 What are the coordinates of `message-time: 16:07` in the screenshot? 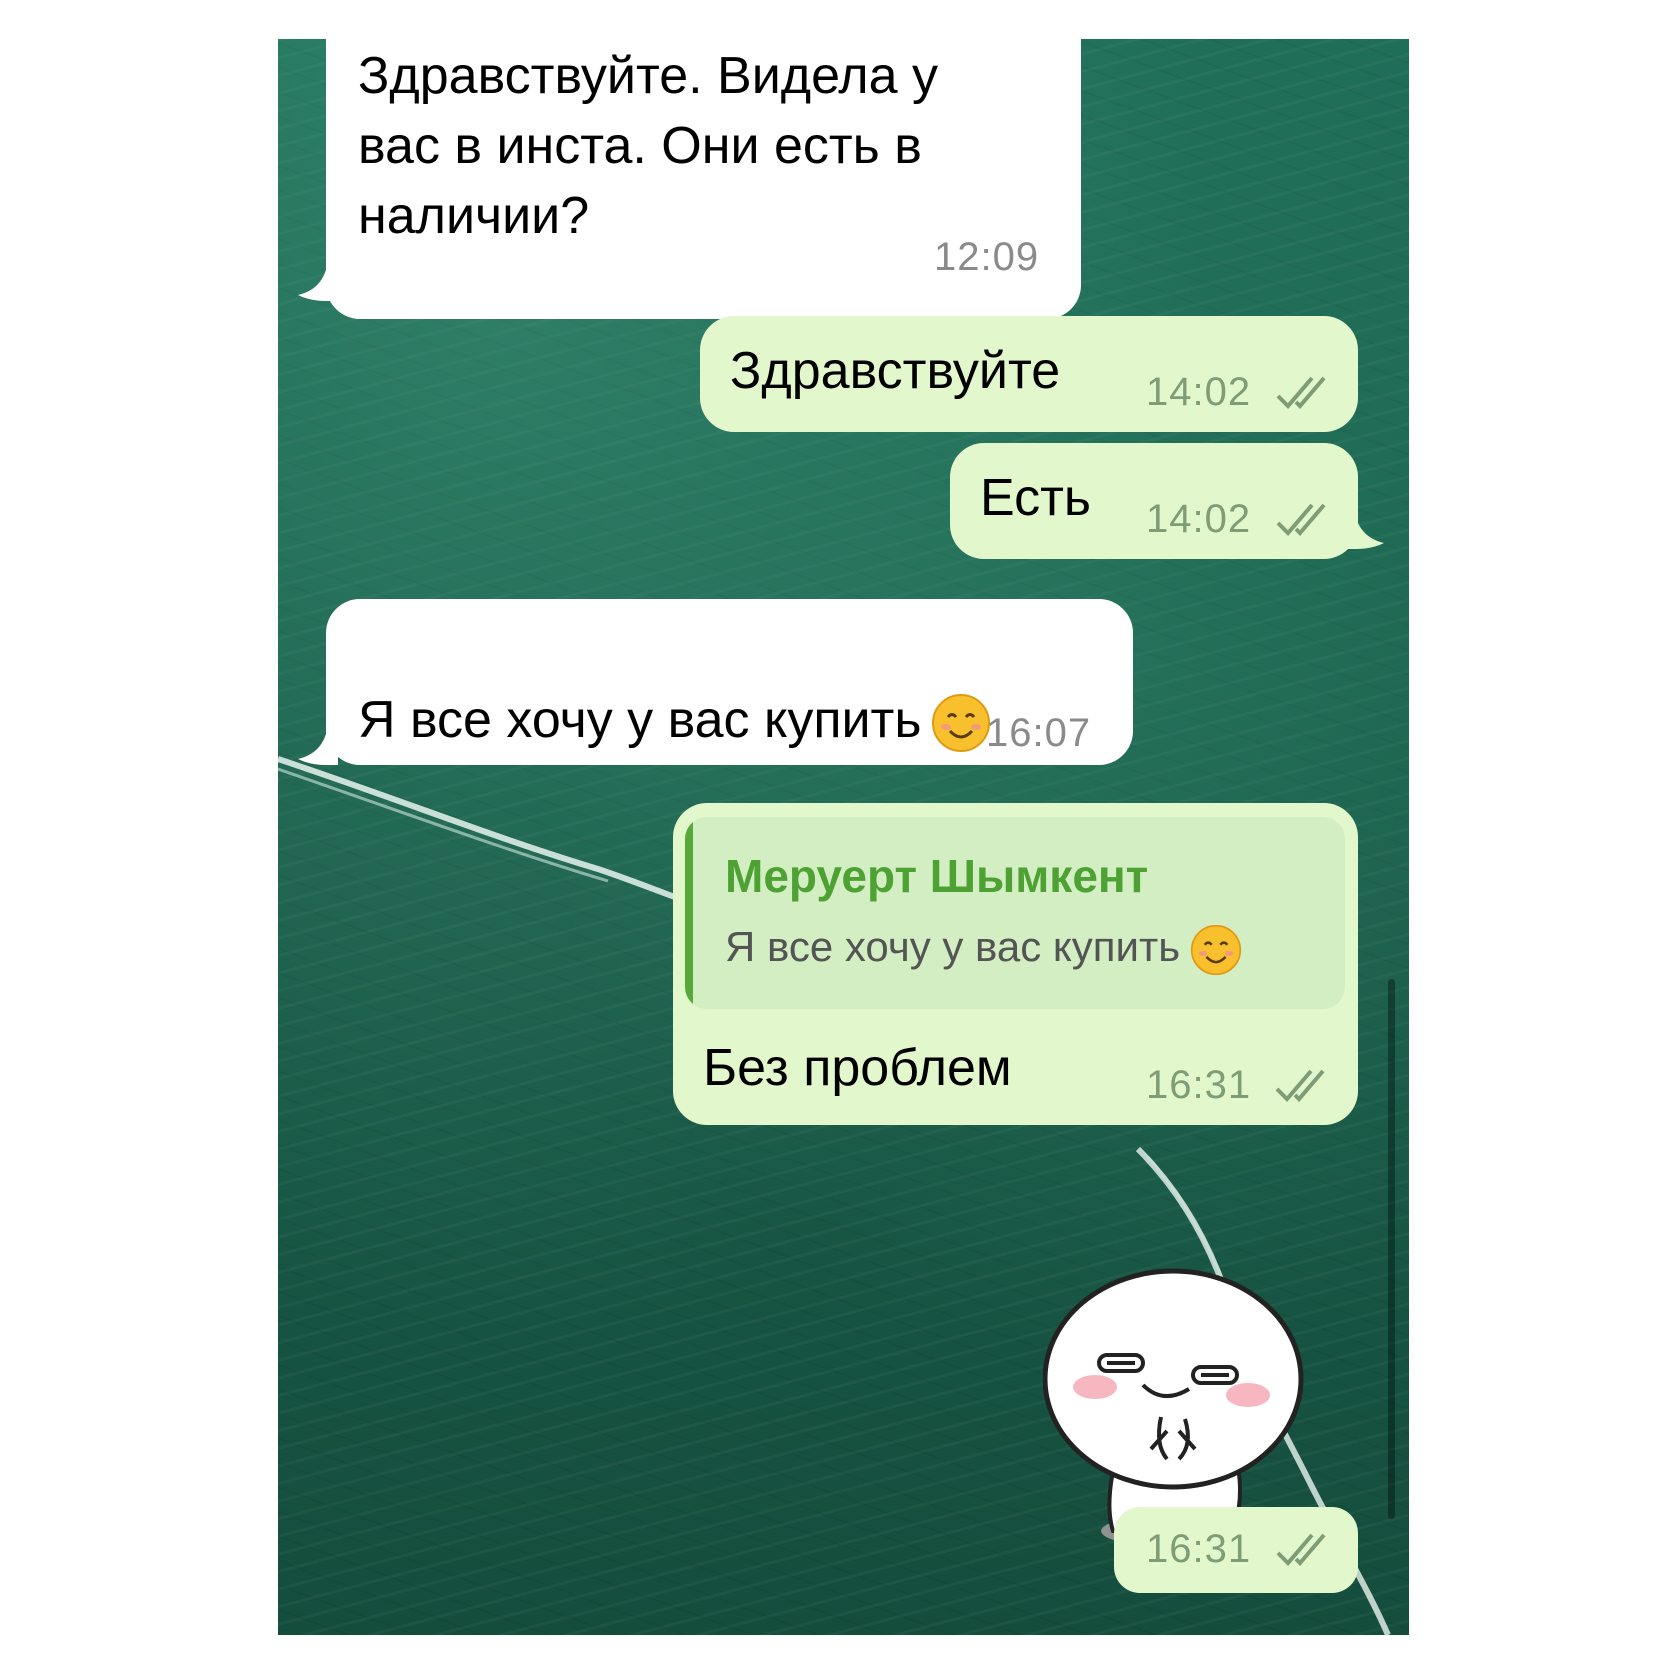 It's located at (1039, 733).